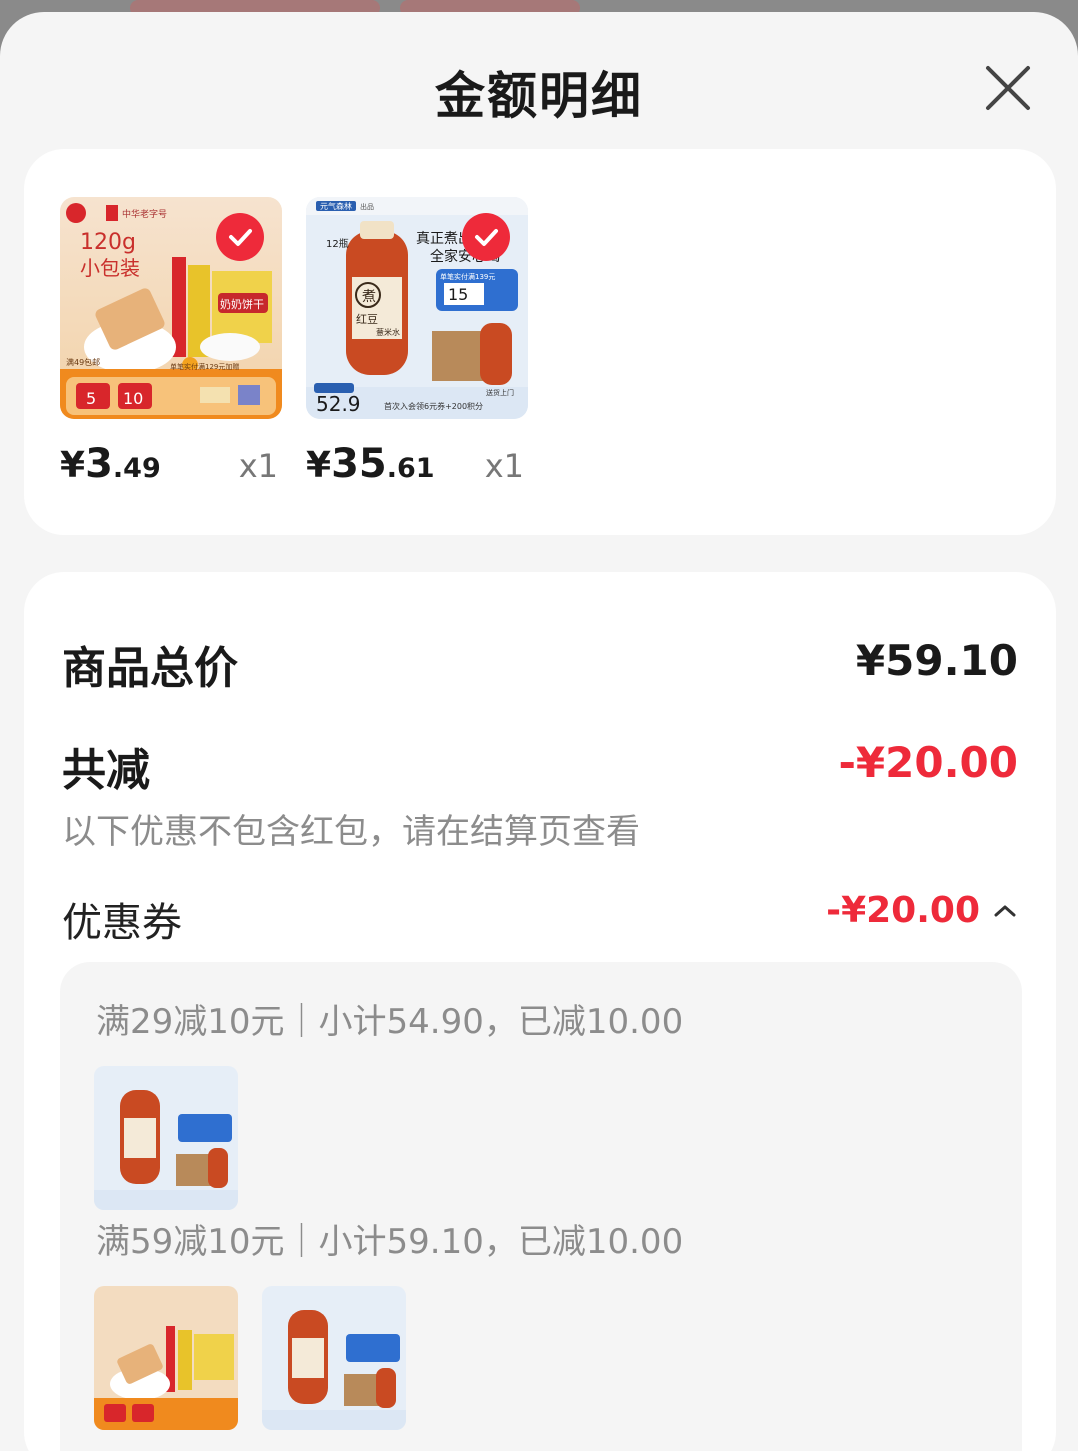 This screenshot has height=1451, width=1078. I want to click on image-text: 单笔实付满139元, so click(467, 276).